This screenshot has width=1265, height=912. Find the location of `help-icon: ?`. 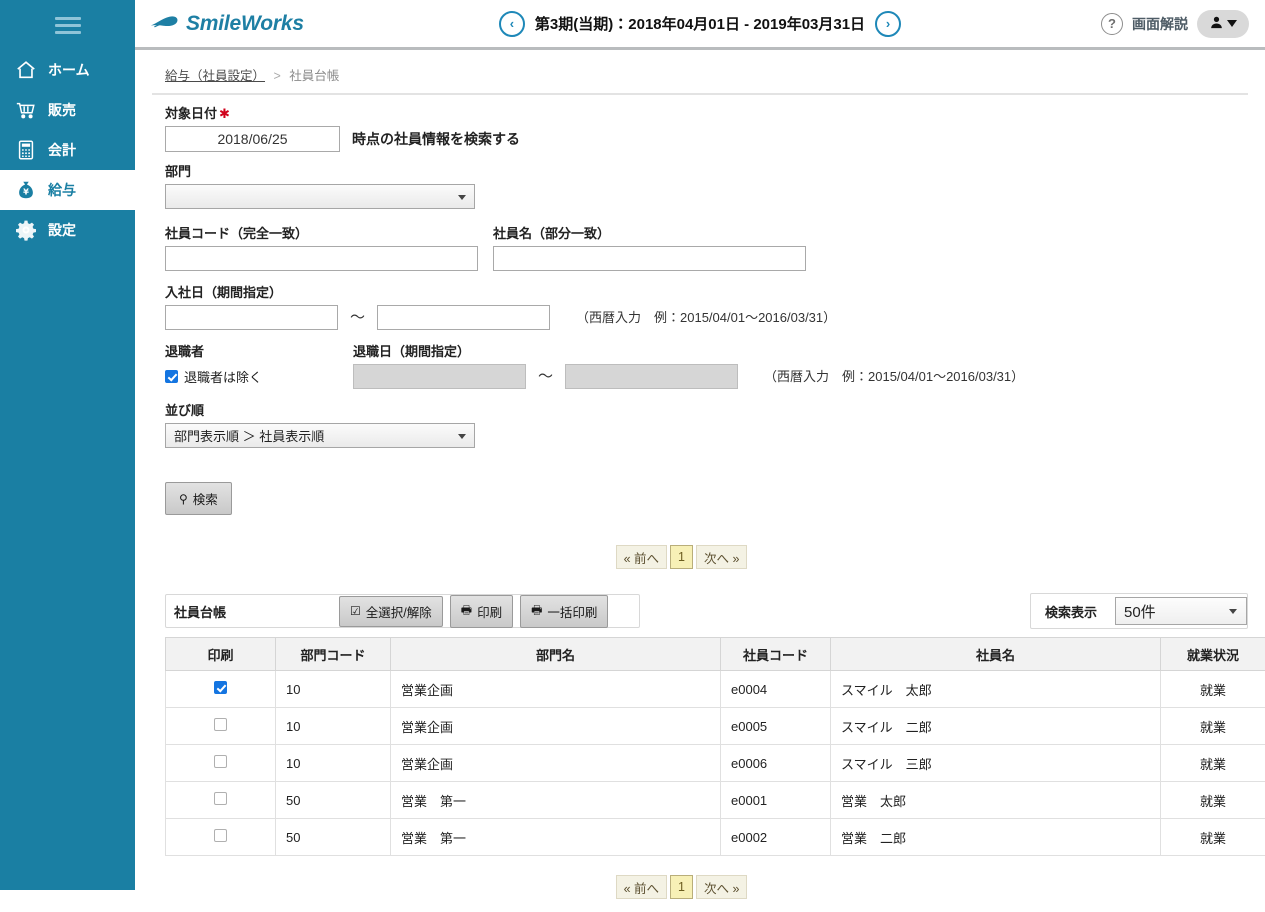

help-icon: ? is located at coordinates (1112, 23).